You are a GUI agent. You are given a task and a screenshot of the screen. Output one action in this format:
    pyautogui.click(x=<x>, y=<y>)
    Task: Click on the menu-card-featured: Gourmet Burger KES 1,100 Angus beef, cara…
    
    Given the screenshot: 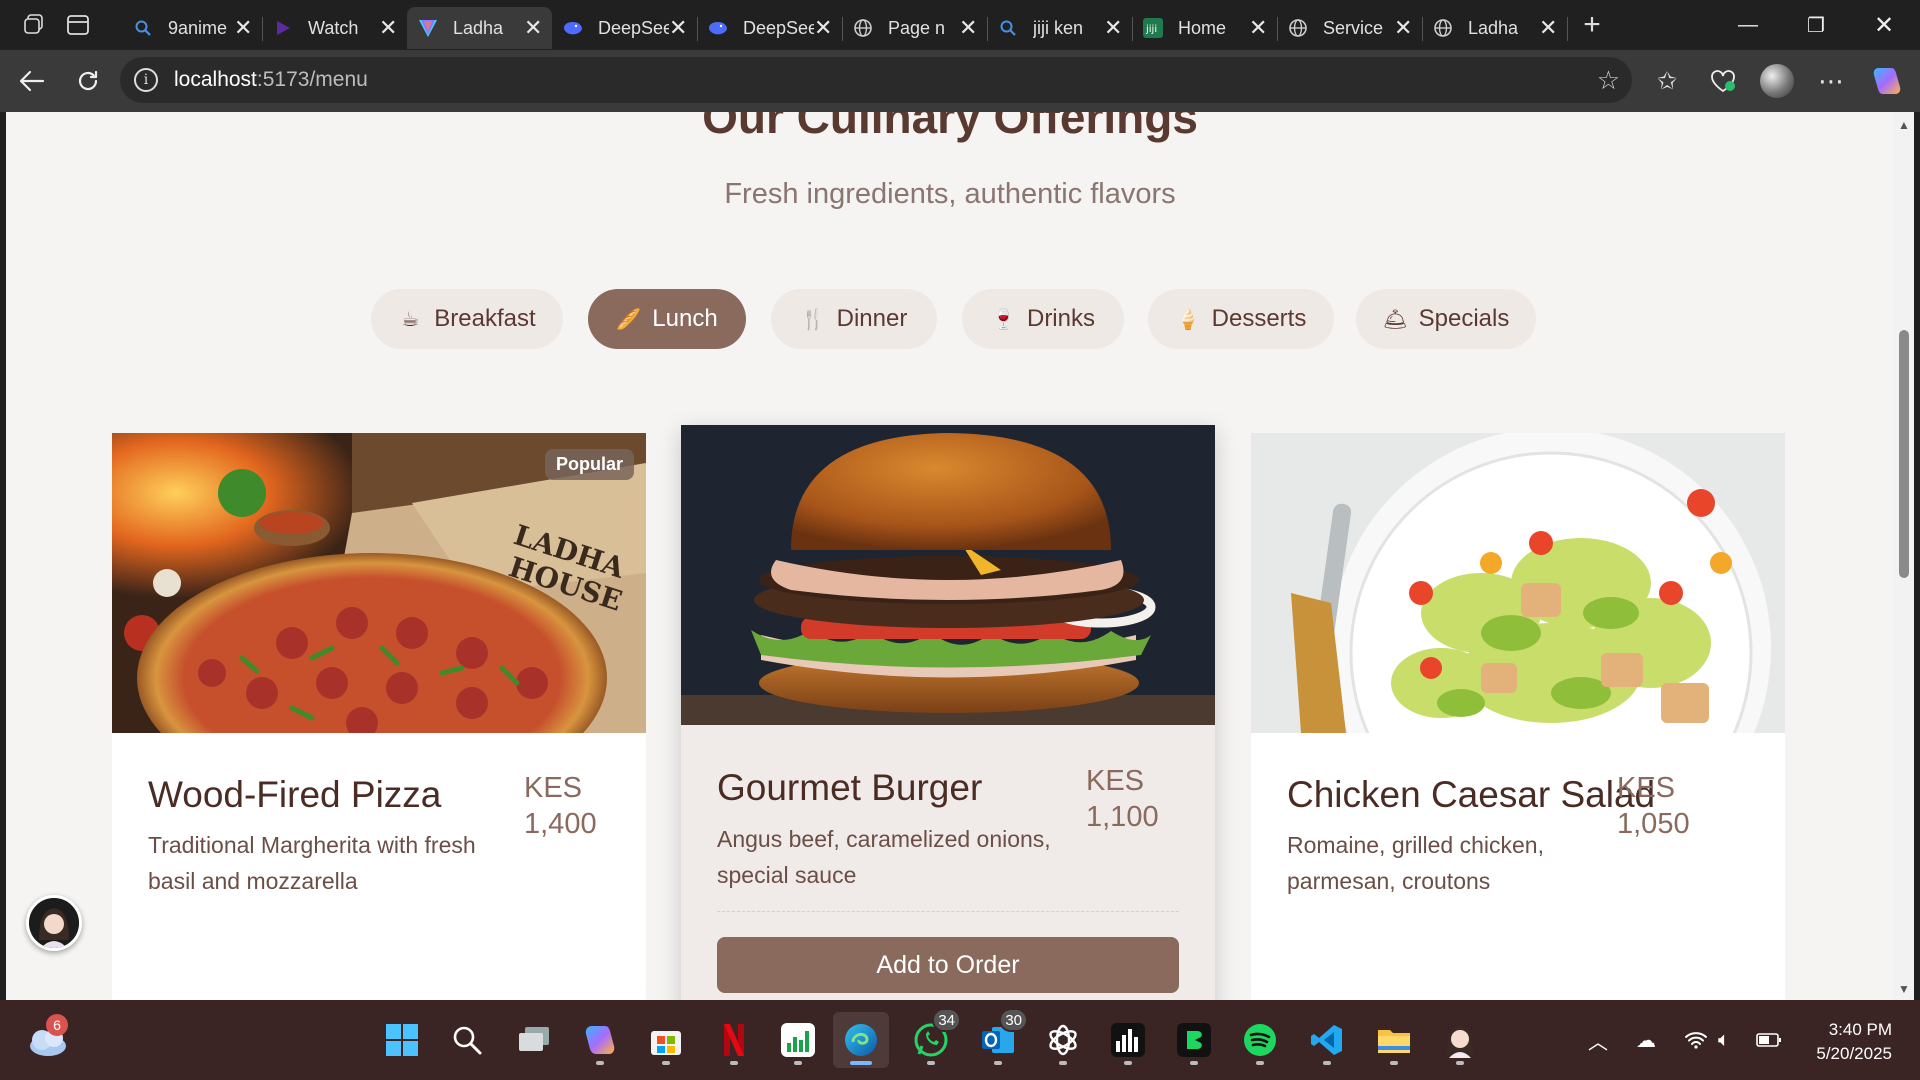 What is the action you would take?
    pyautogui.click(x=948, y=712)
    